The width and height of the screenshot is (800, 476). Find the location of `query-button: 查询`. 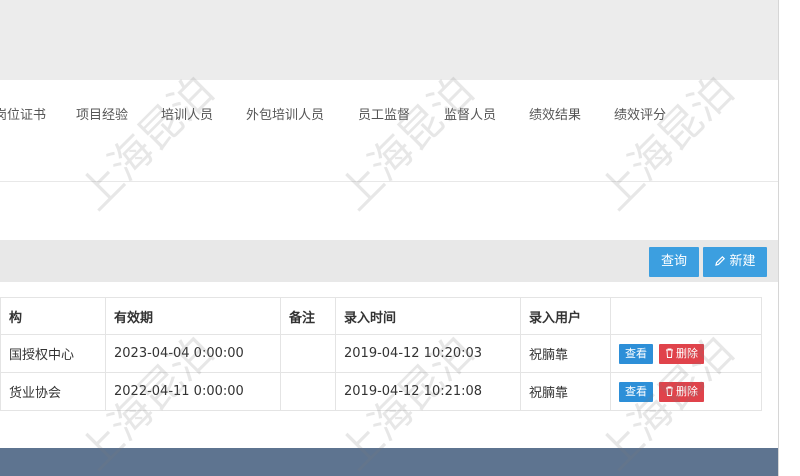

query-button: 查询 is located at coordinates (674, 262).